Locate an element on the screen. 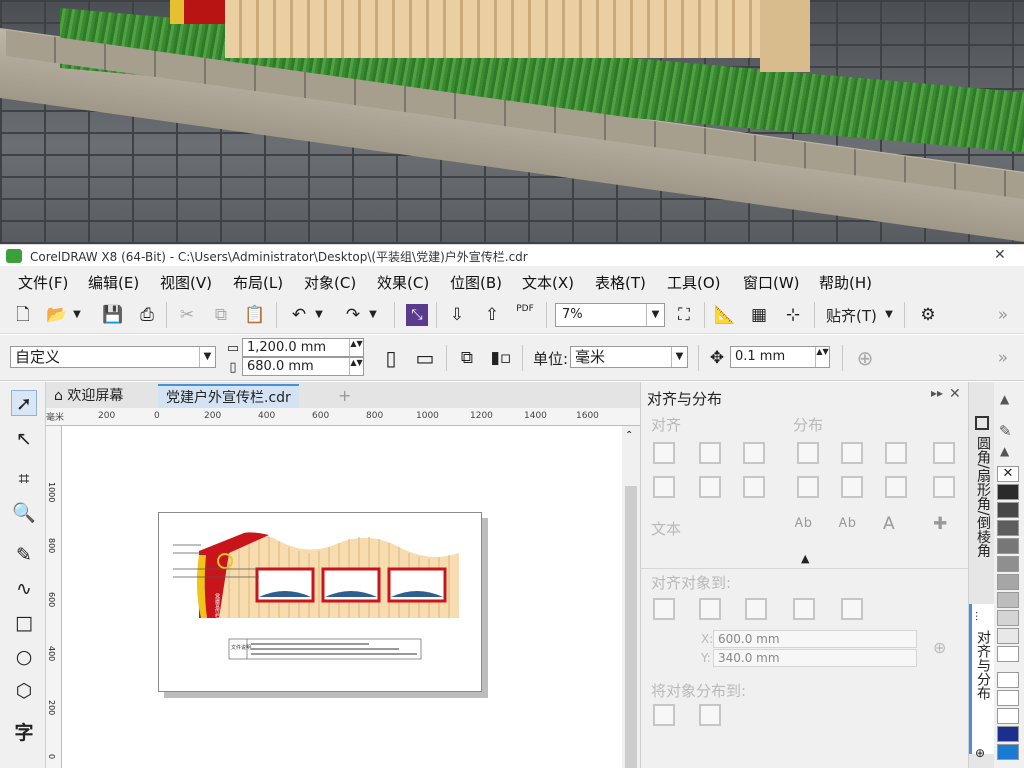  propbar-overflow-icon: » is located at coordinates (1003, 358).